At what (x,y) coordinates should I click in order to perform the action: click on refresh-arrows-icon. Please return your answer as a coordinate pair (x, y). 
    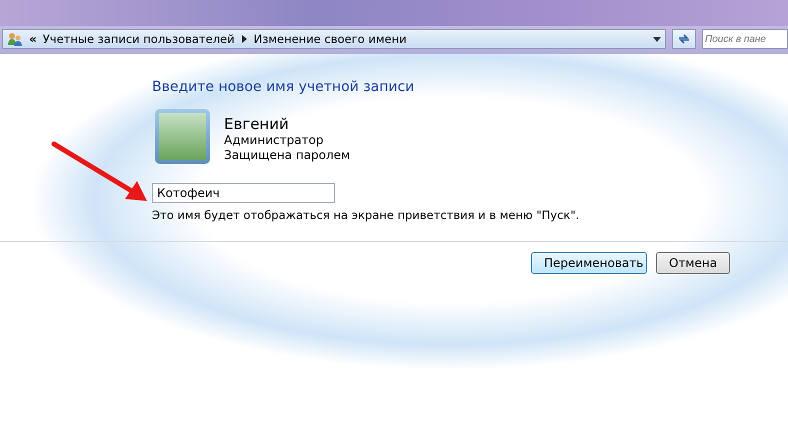
    Looking at the image, I should click on (684, 39).